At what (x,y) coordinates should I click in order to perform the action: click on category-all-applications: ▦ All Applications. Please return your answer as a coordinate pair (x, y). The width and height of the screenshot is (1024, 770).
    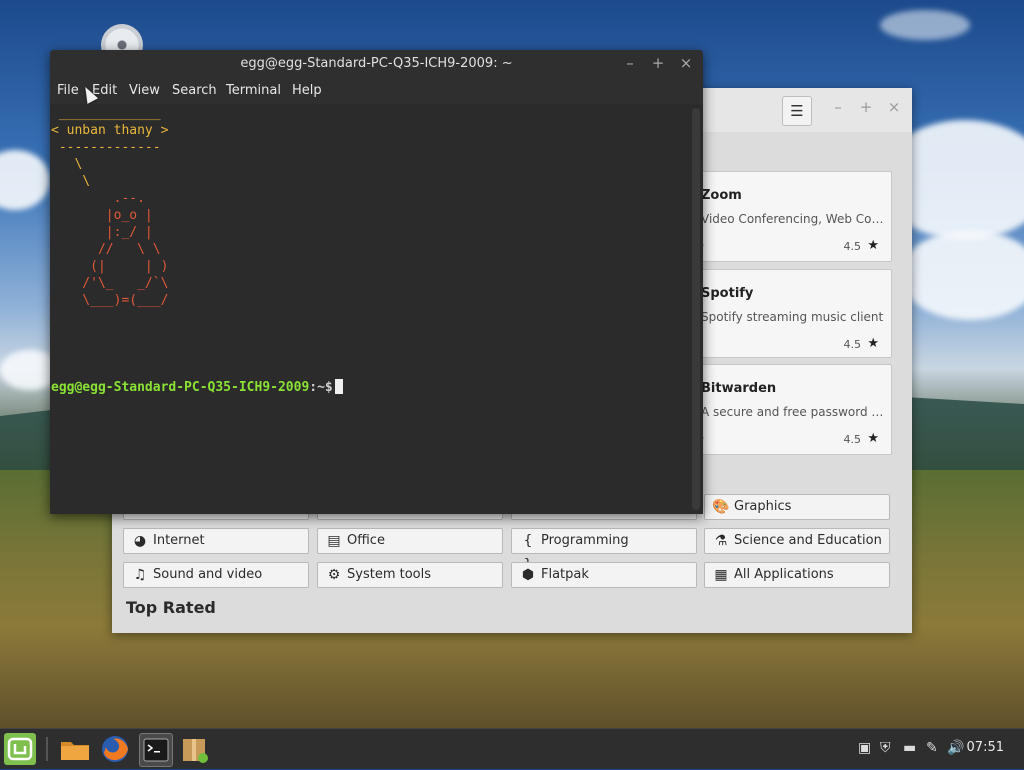
    Looking at the image, I should click on (797, 575).